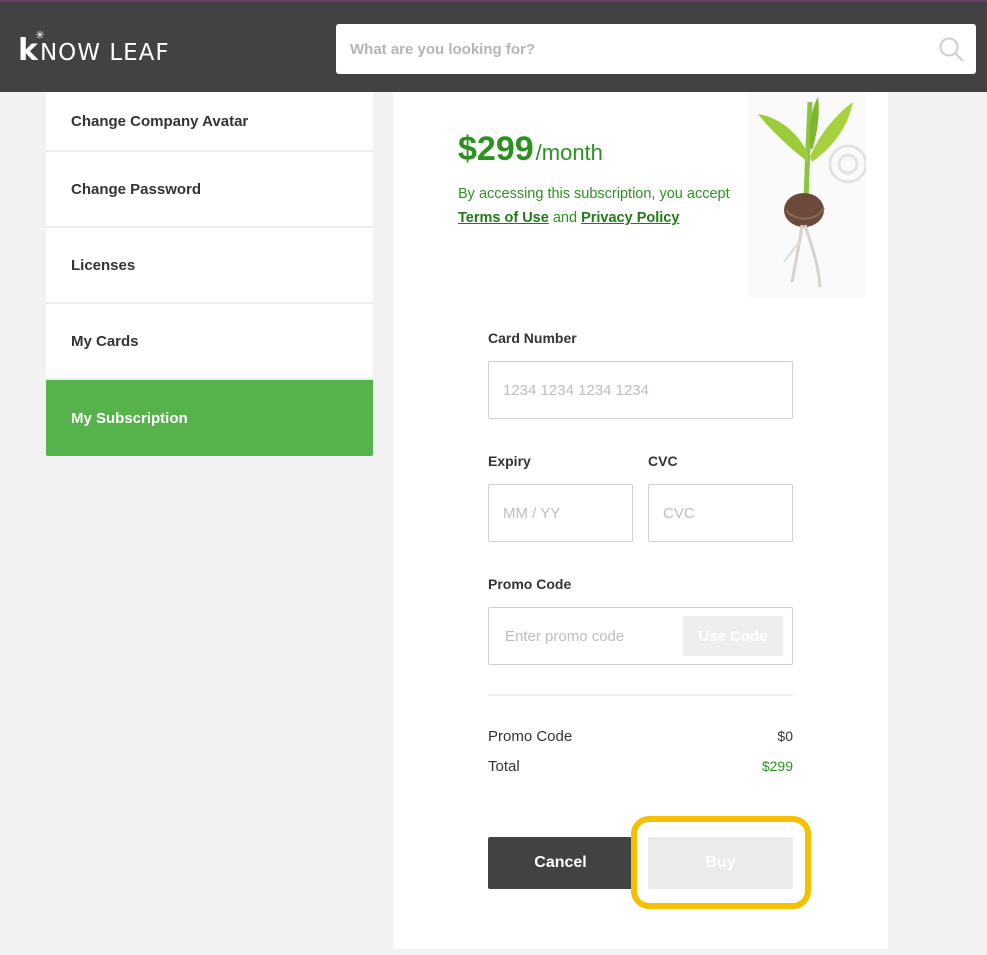 The width and height of the screenshot is (987, 955). What do you see at coordinates (560, 863) in the screenshot?
I see `cancel-button: Cancel` at bounding box center [560, 863].